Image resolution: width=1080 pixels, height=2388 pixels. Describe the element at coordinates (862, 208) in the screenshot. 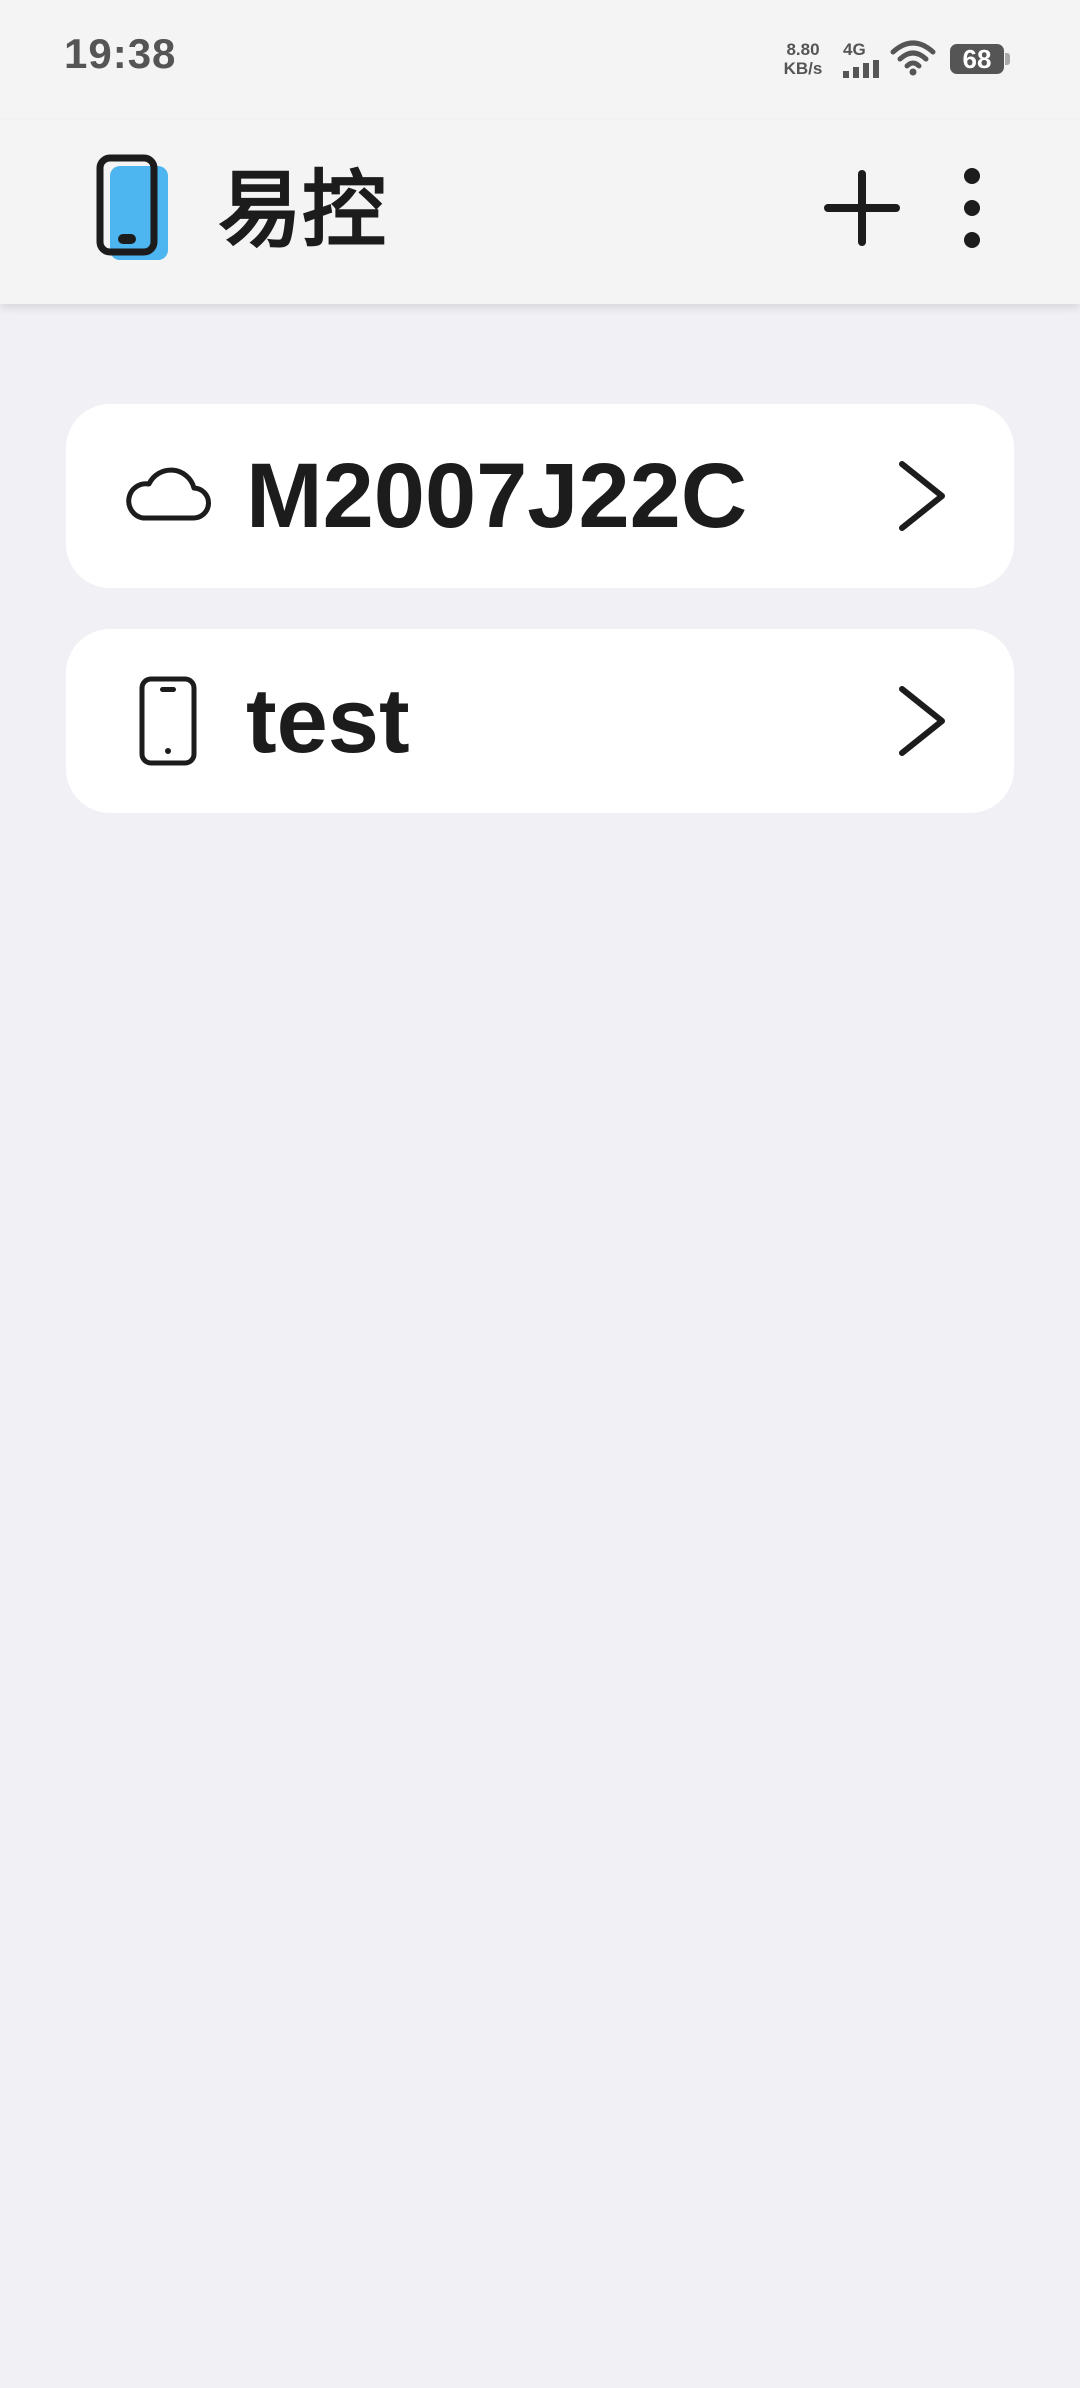

I see `add-device-button` at that location.